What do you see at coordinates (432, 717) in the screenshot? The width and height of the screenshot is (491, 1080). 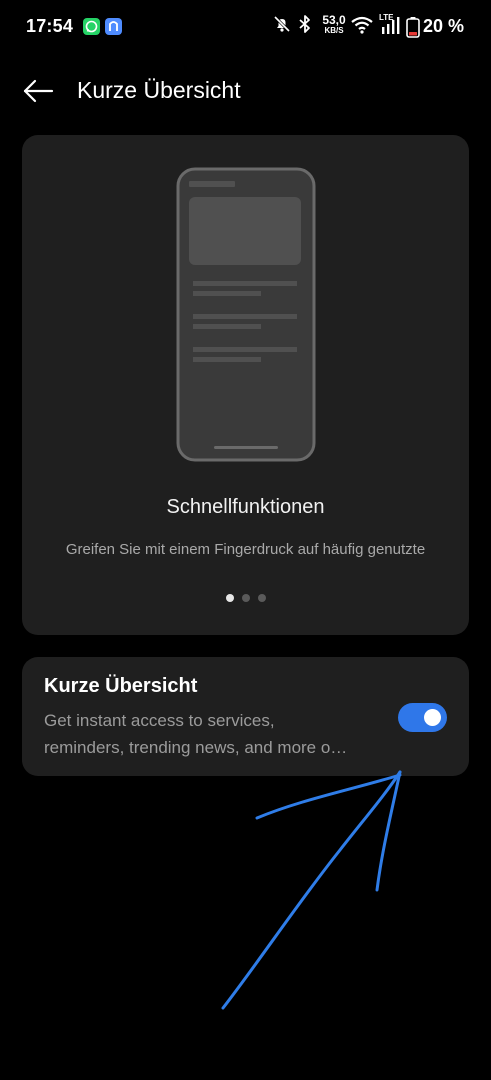 I see `toggle-knob` at bounding box center [432, 717].